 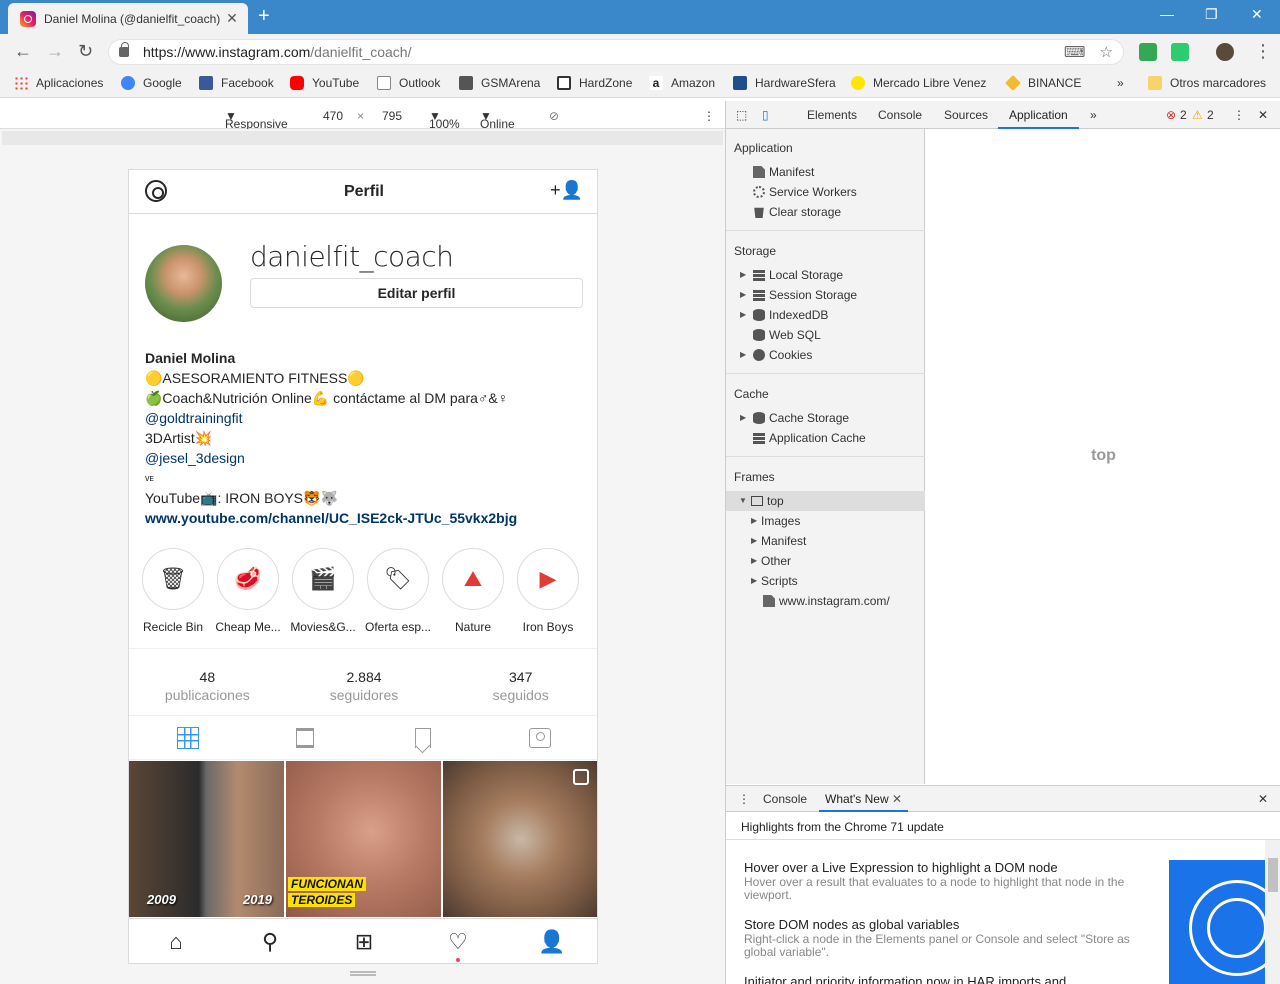 I want to click on sidebar-item-images: ▶ Images, so click(x=825, y=521).